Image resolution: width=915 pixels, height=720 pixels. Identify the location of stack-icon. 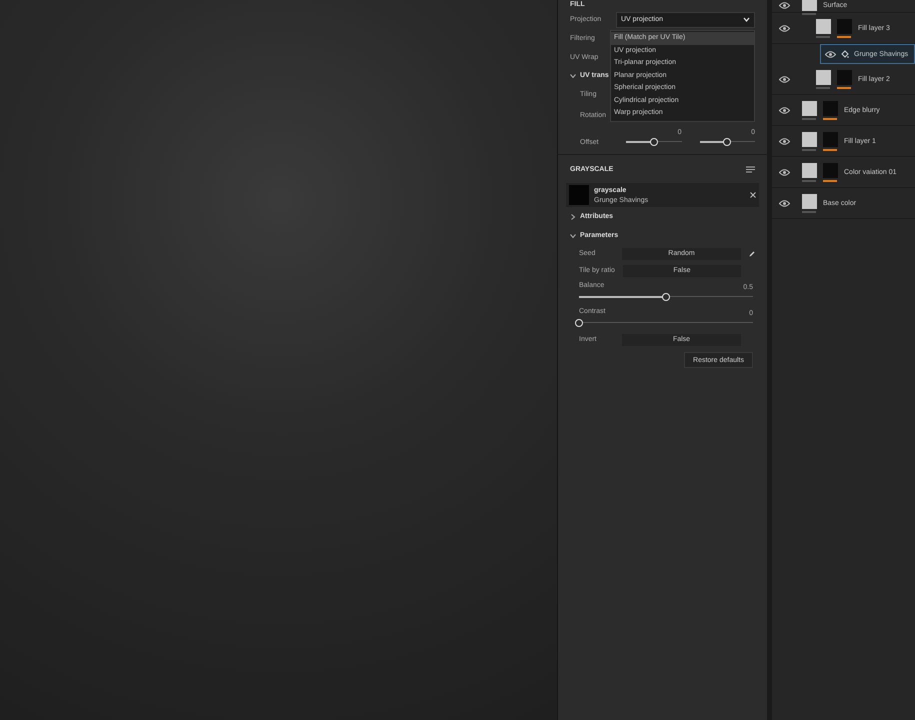
(750, 170).